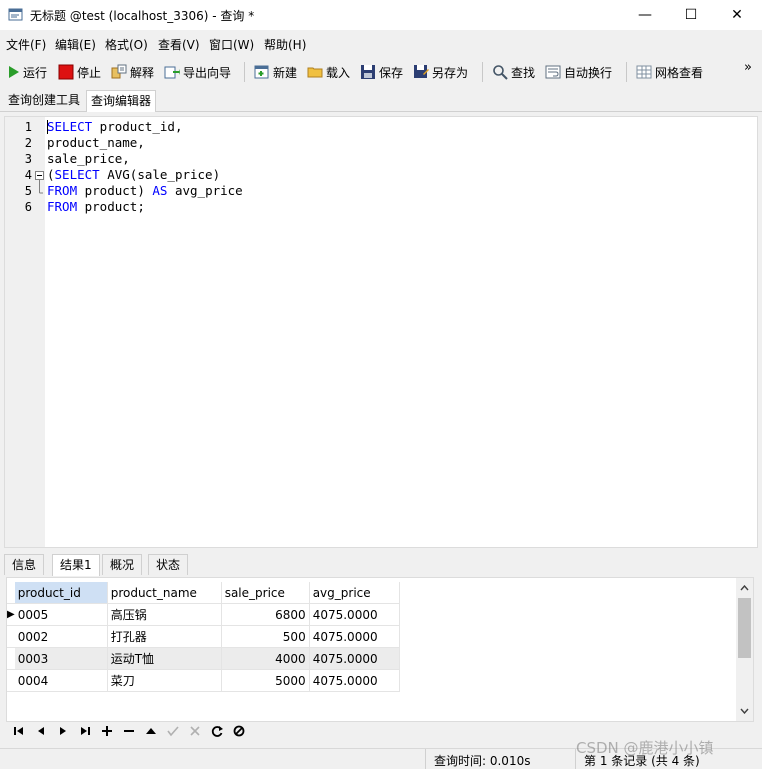 This screenshot has height=769, width=762. Describe the element at coordinates (425, 759) in the screenshot. I see `status-divider` at that location.